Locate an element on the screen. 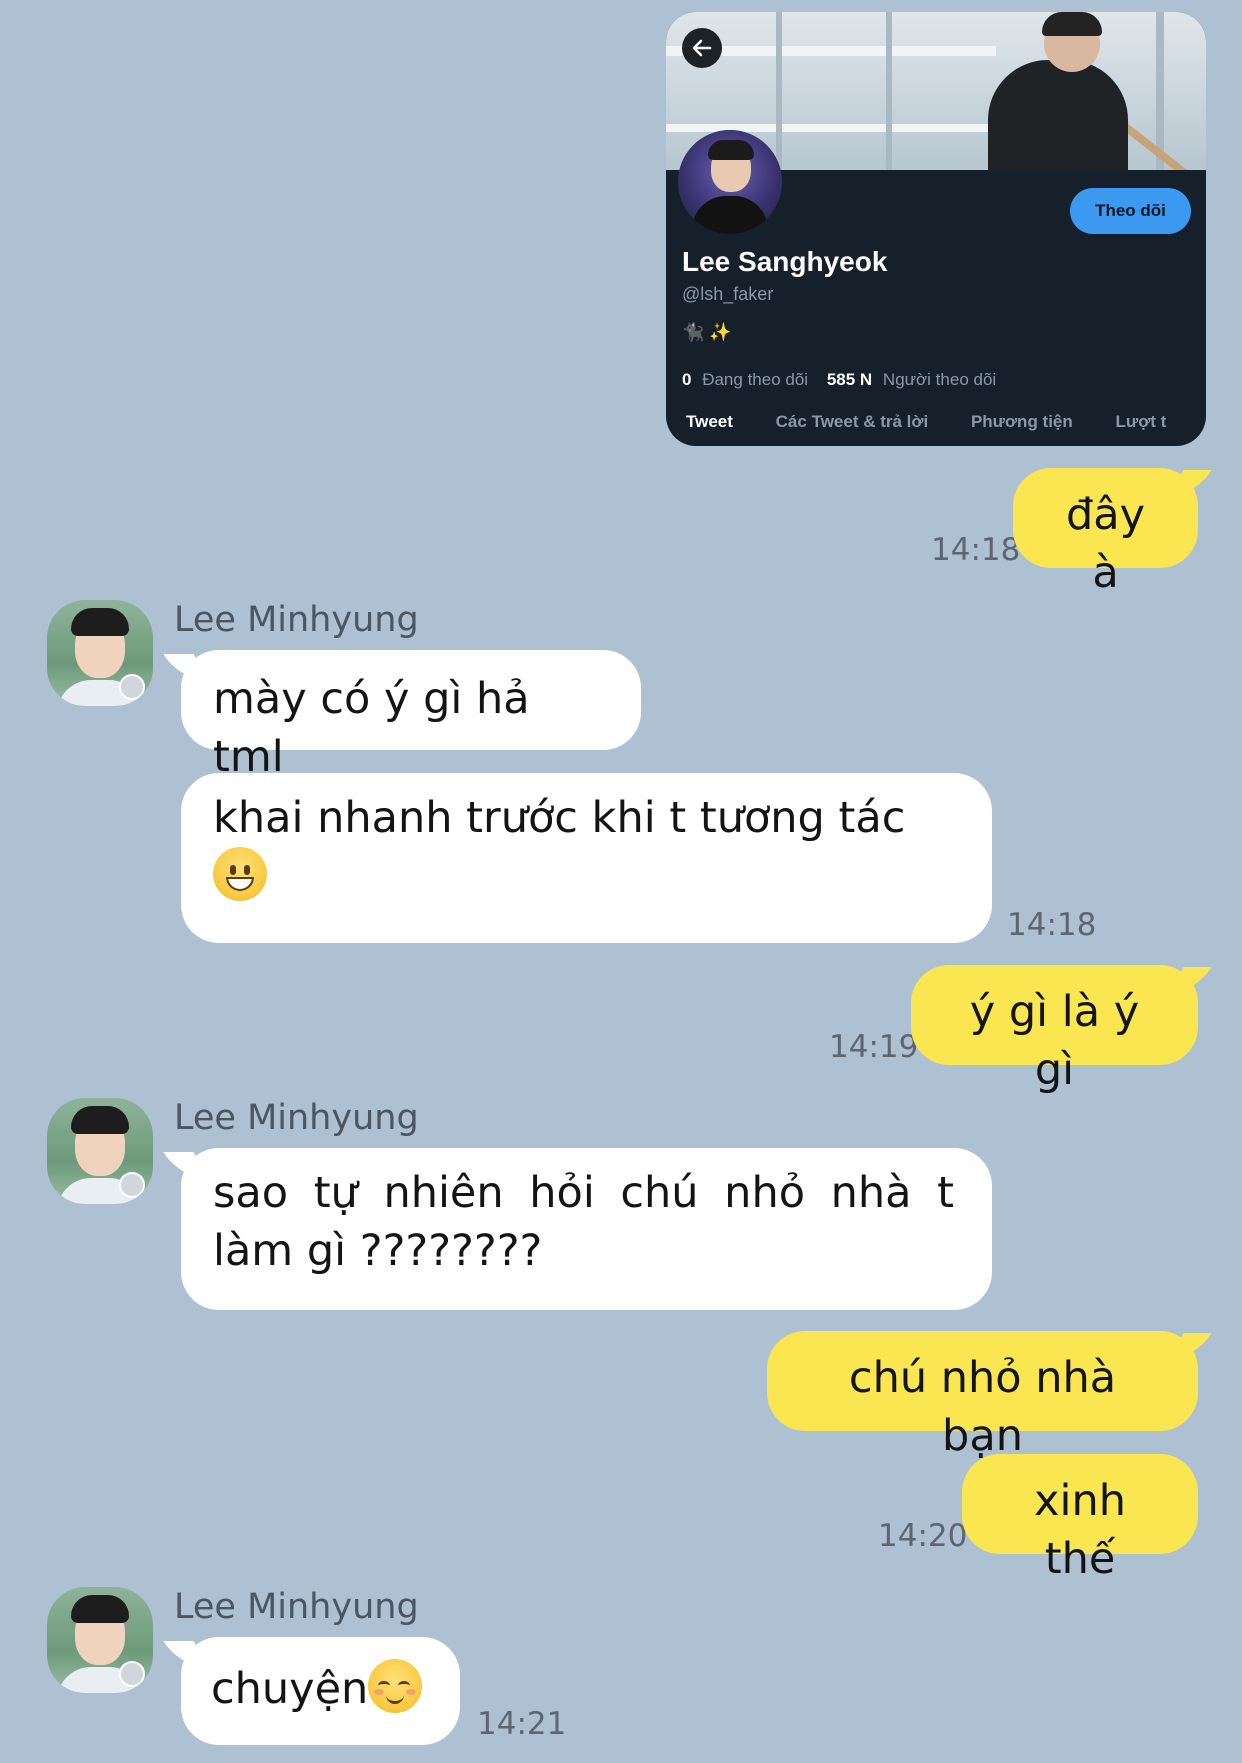 This screenshot has height=1763, width=1242. tab-tweets-replies: Các Tweet & trả lời is located at coordinates (852, 421).